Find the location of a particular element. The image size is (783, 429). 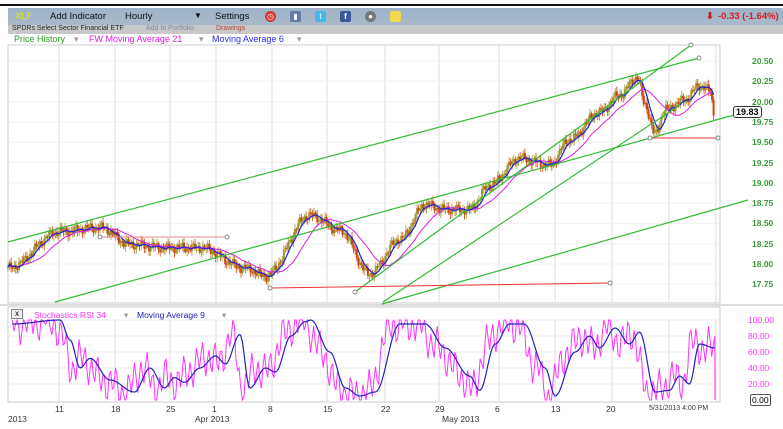

date-tick: 6 is located at coordinates (497, 409).